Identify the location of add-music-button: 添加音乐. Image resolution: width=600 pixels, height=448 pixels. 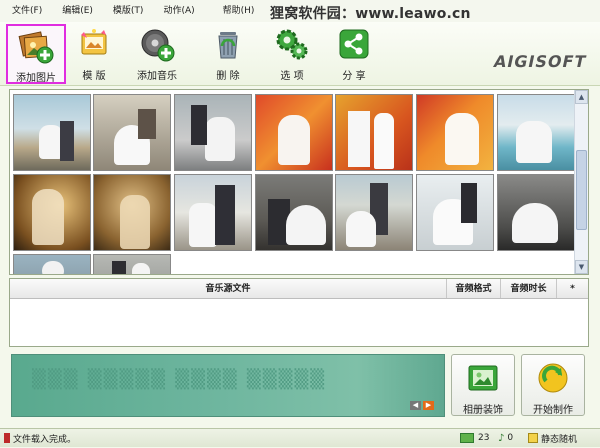
(157, 54).